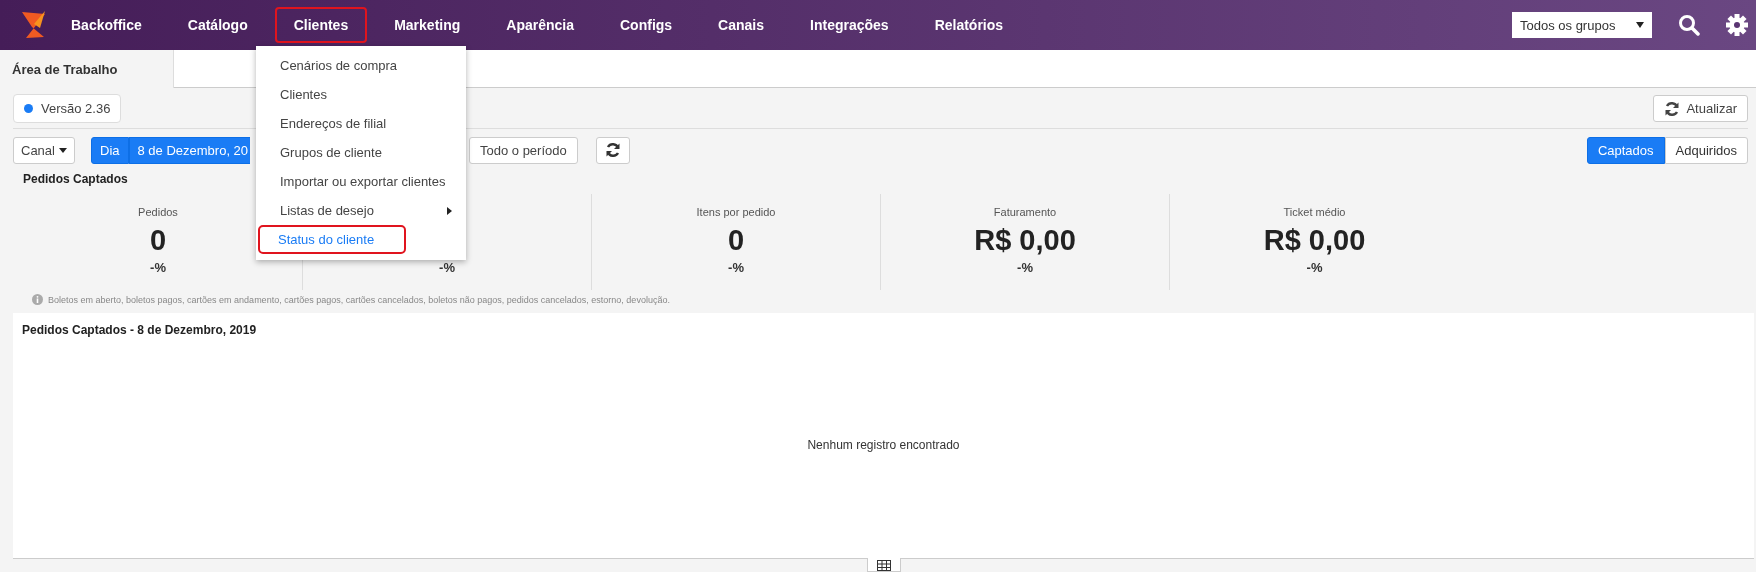 The width and height of the screenshot is (1756, 572). What do you see at coordinates (1689, 25) in the screenshot?
I see `search-icon` at bounding box center [1689, 25].